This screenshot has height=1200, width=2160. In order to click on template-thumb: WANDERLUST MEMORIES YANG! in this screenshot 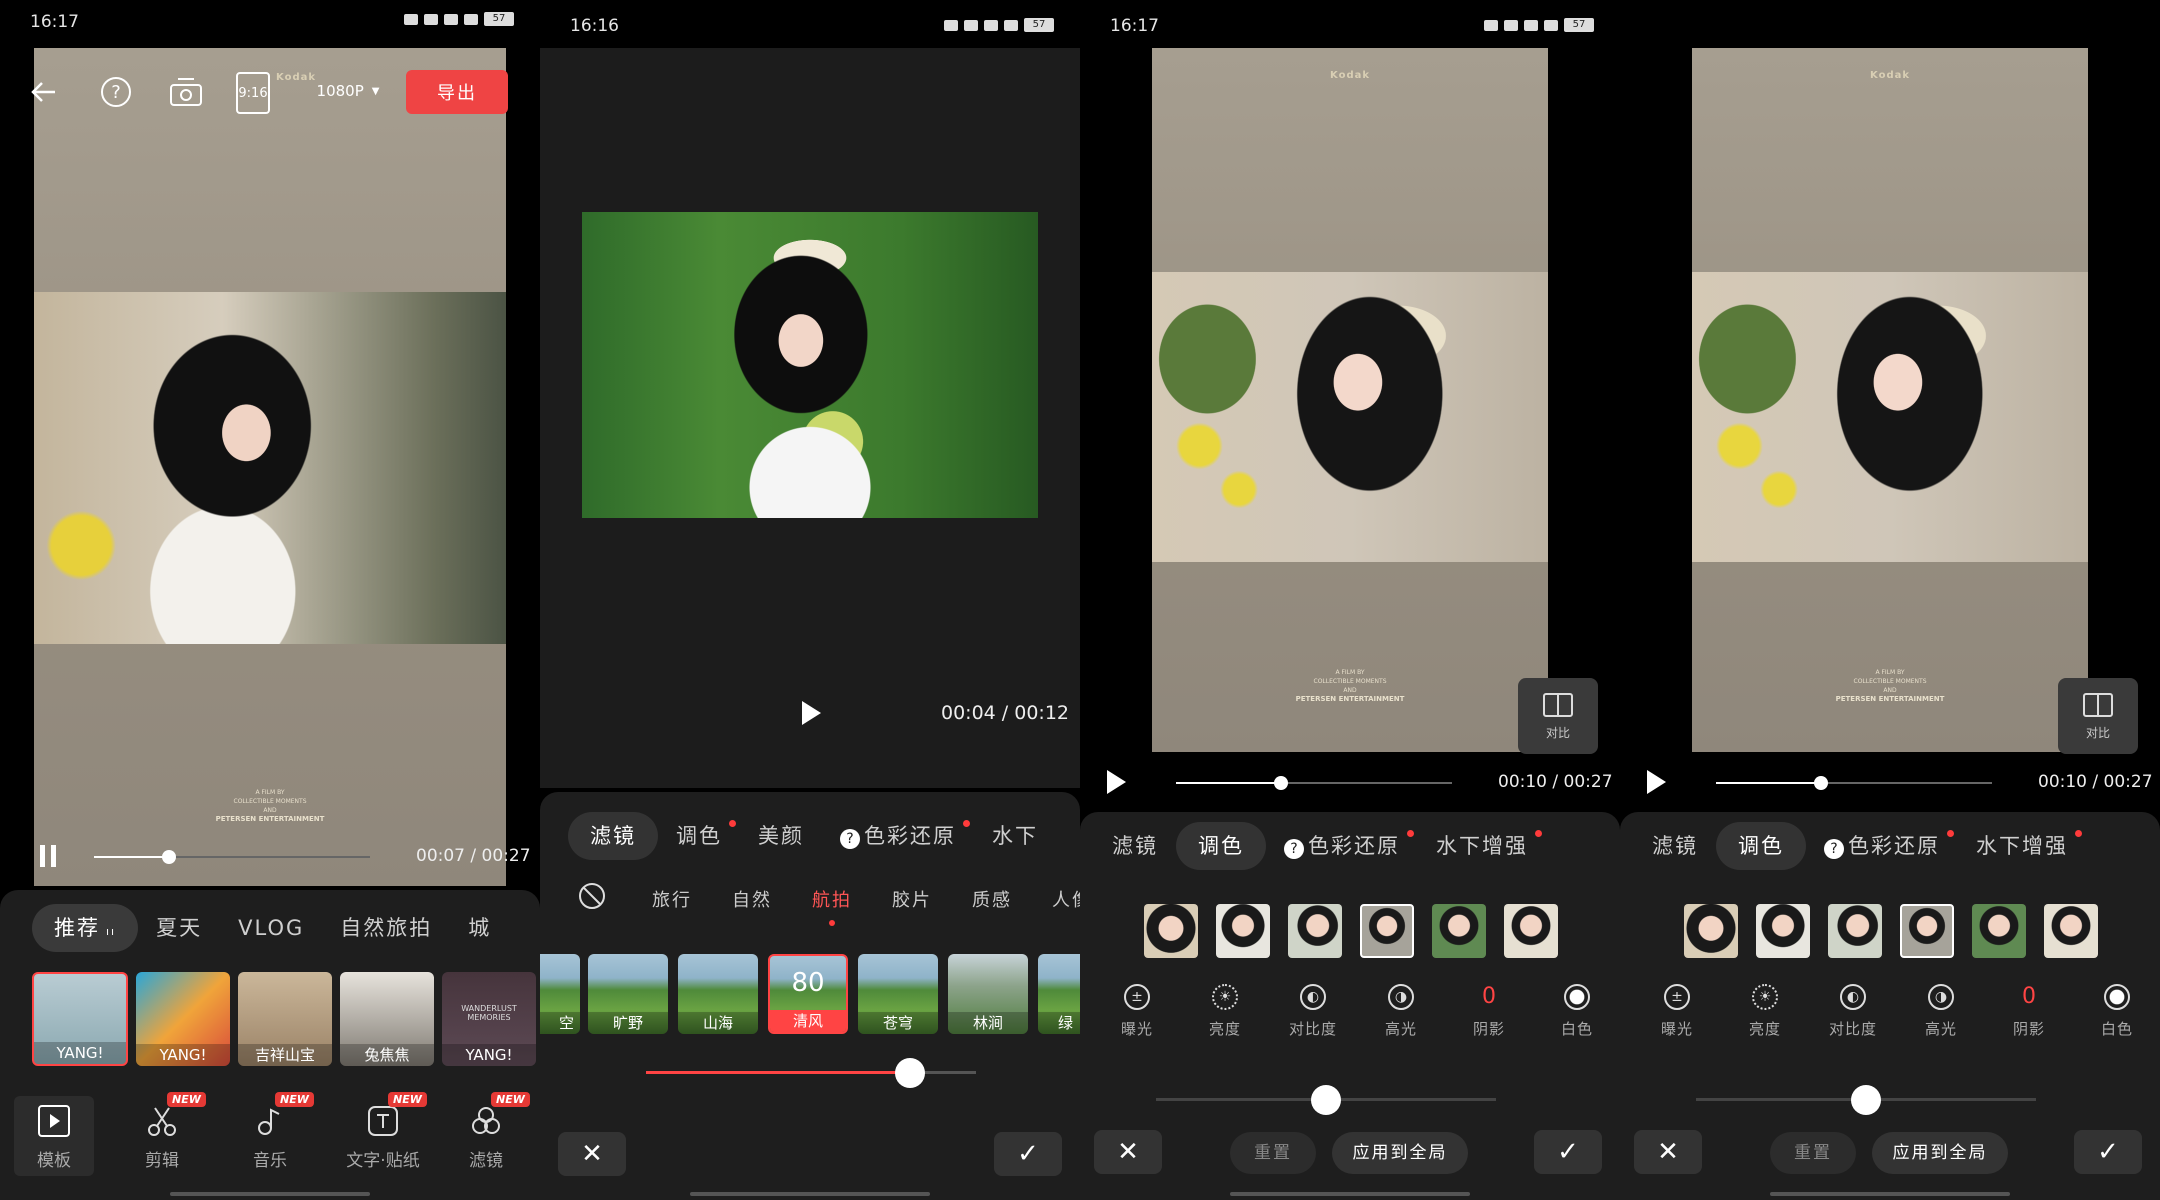, I will do `click(489, 1019)`.